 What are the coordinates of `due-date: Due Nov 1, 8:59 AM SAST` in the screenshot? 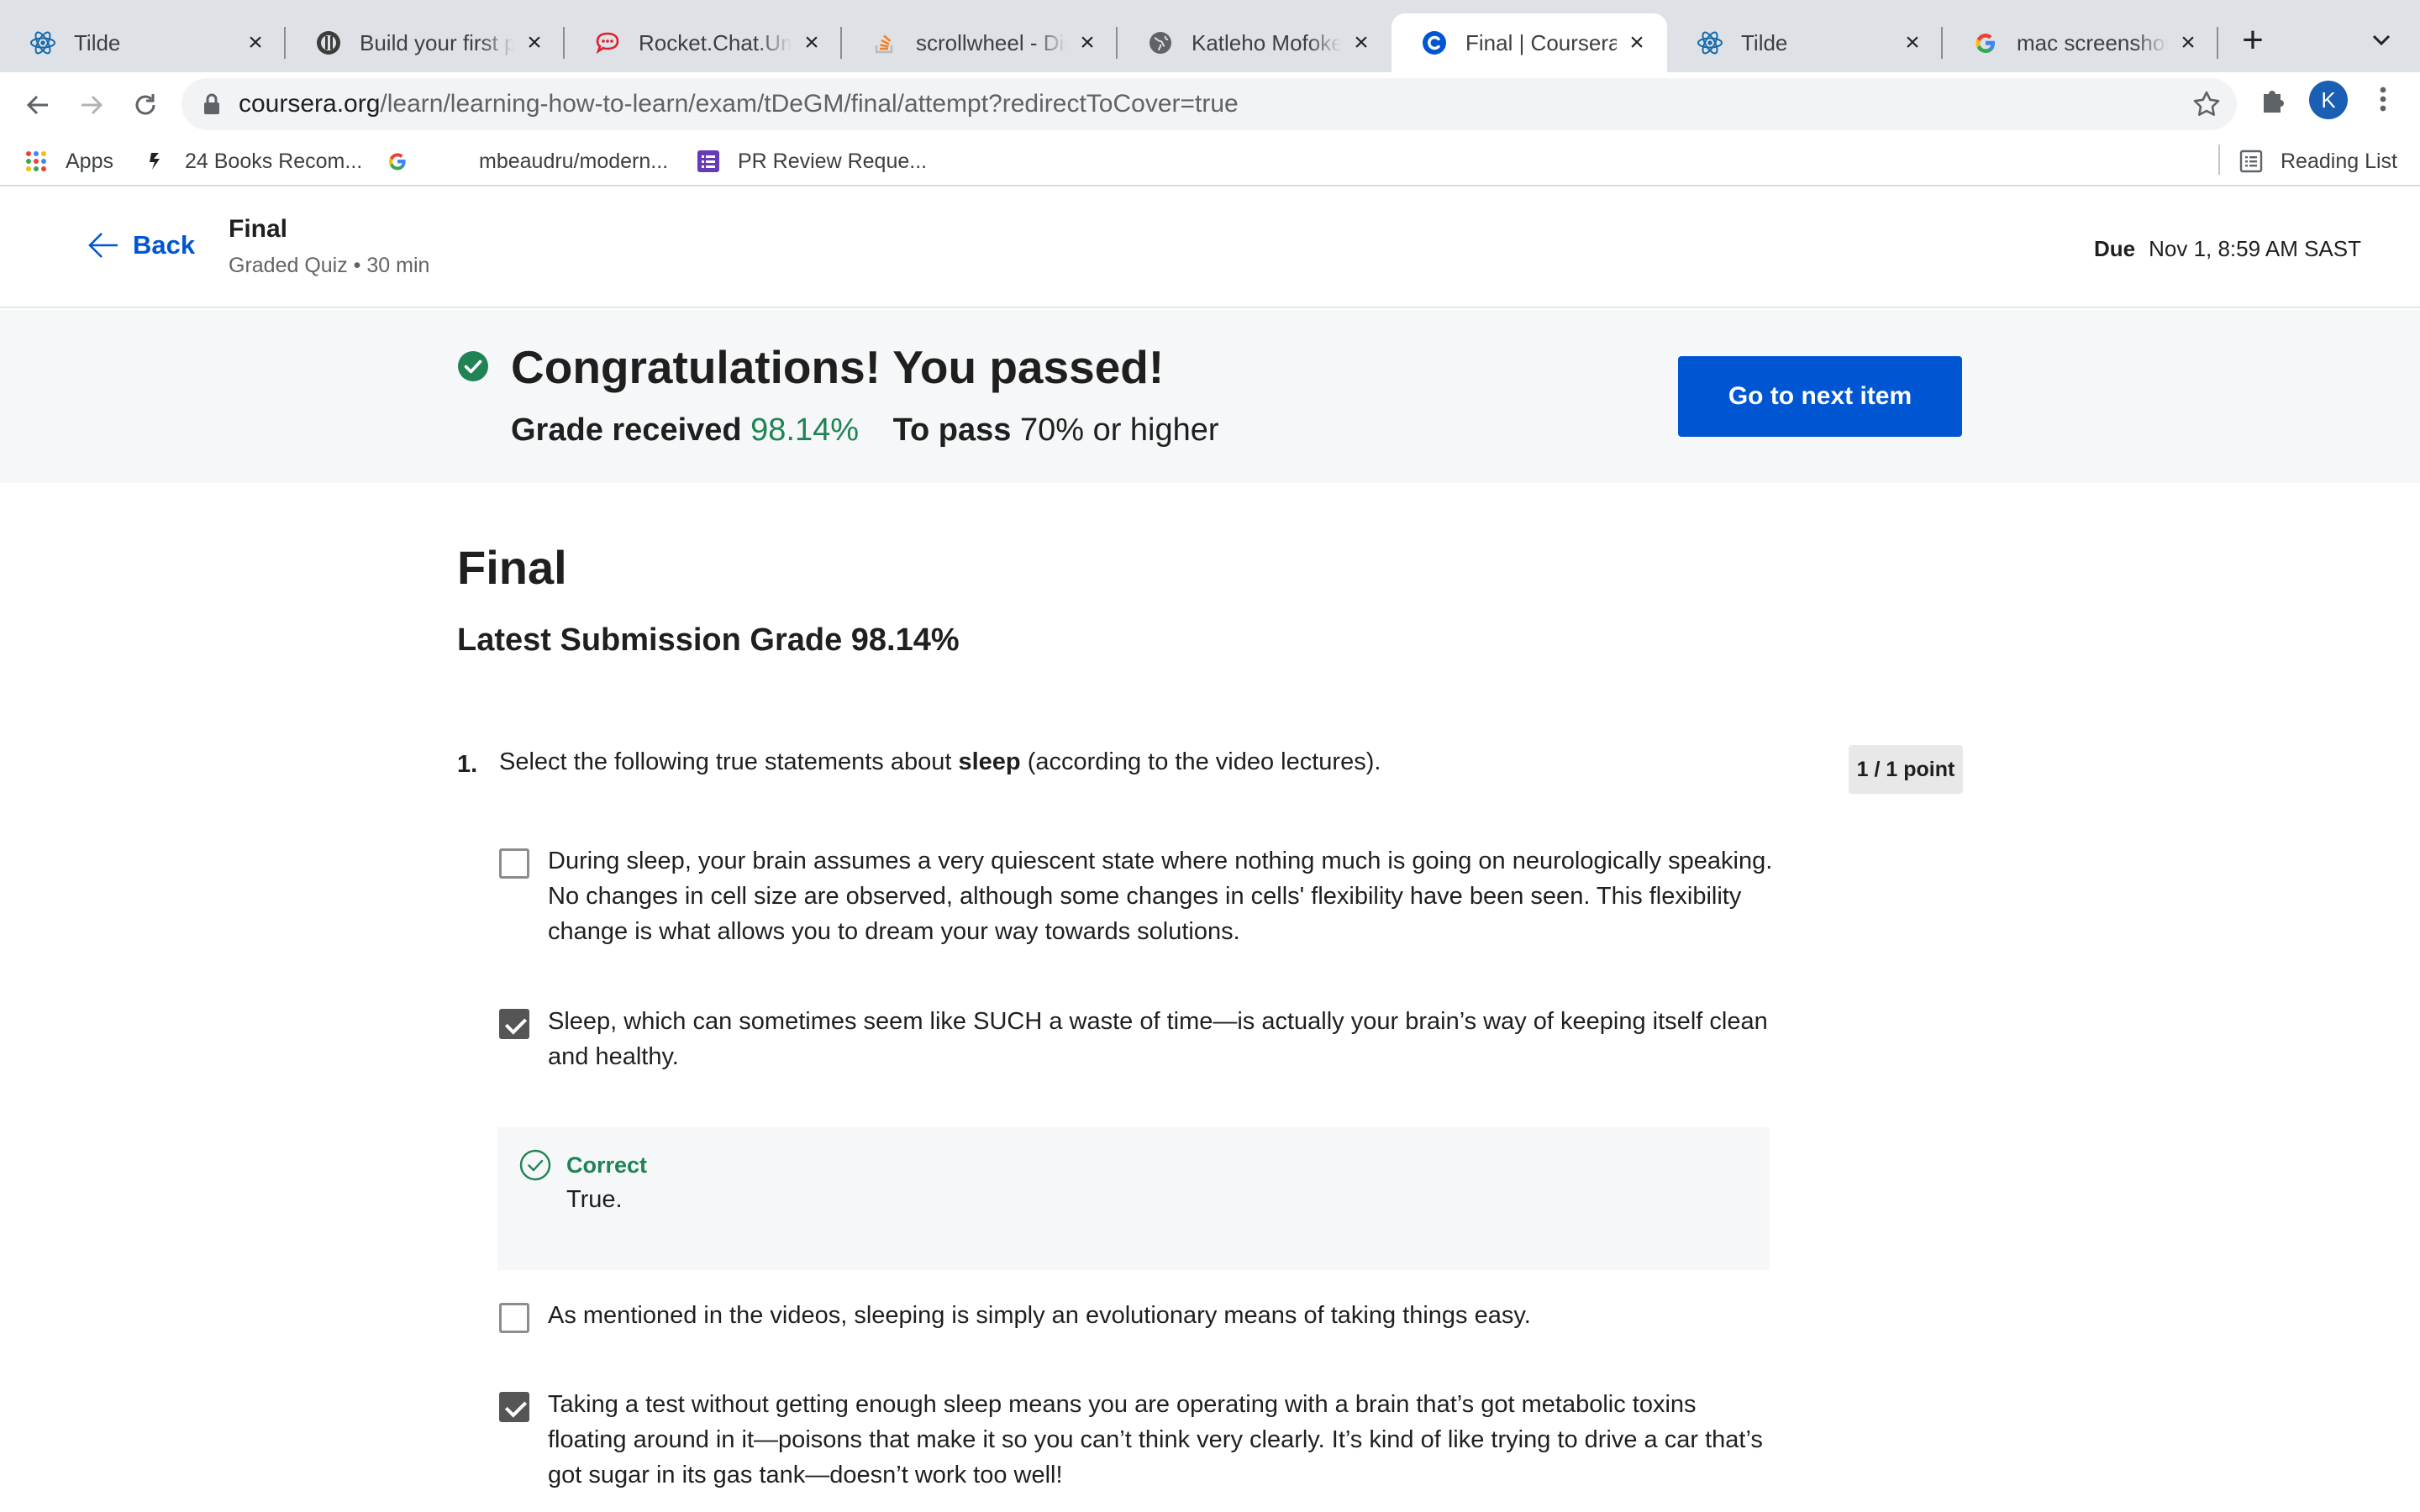 It's located at (2227, 249).